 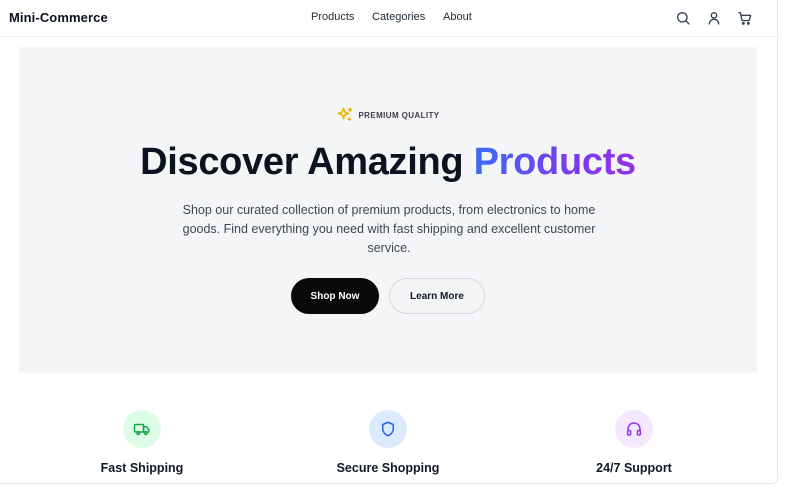 What do you see at coordinates (634, 468) in the screenshot?
I see `feature-label: 24/7 Support` at bounding box center [634, 468].